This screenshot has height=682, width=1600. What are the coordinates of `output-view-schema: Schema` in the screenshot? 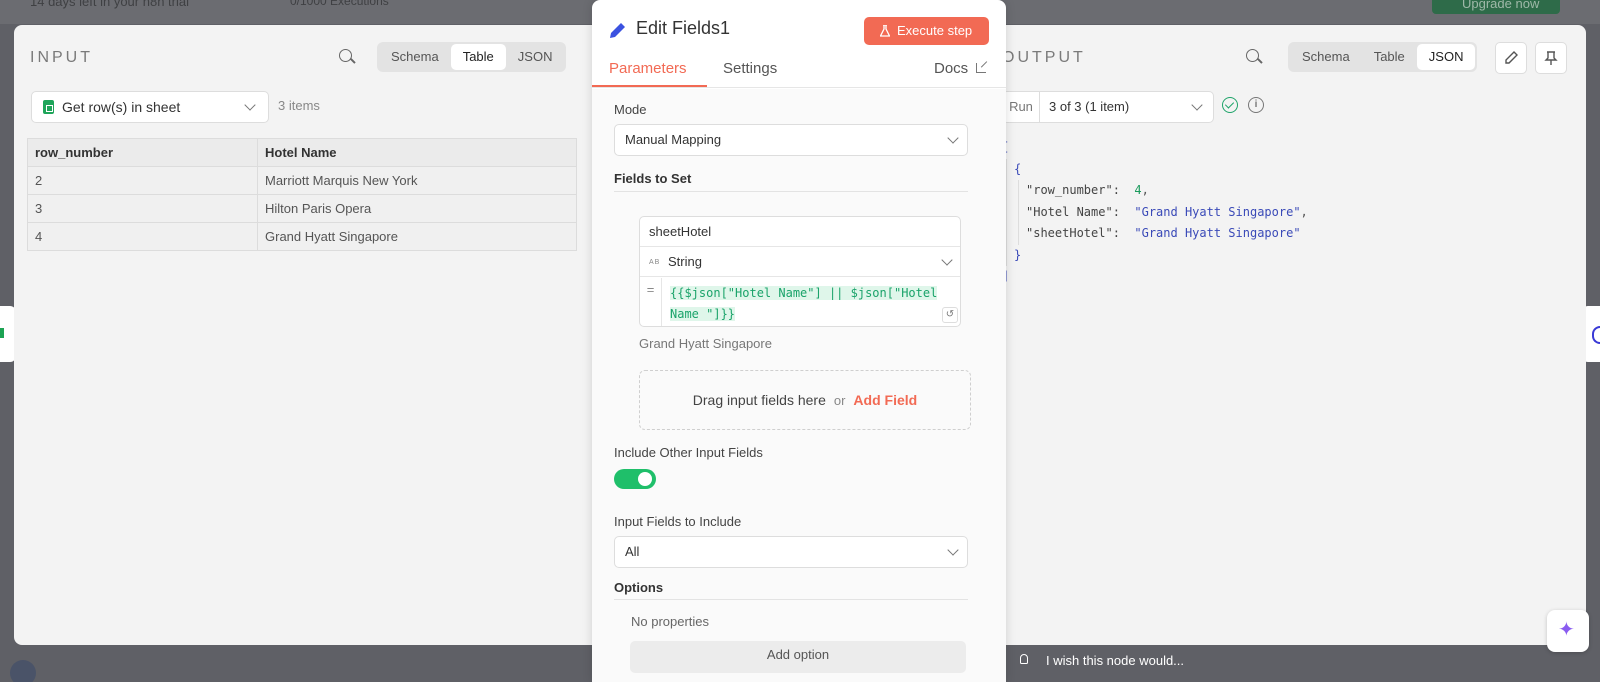 It's located at (1326, 57).